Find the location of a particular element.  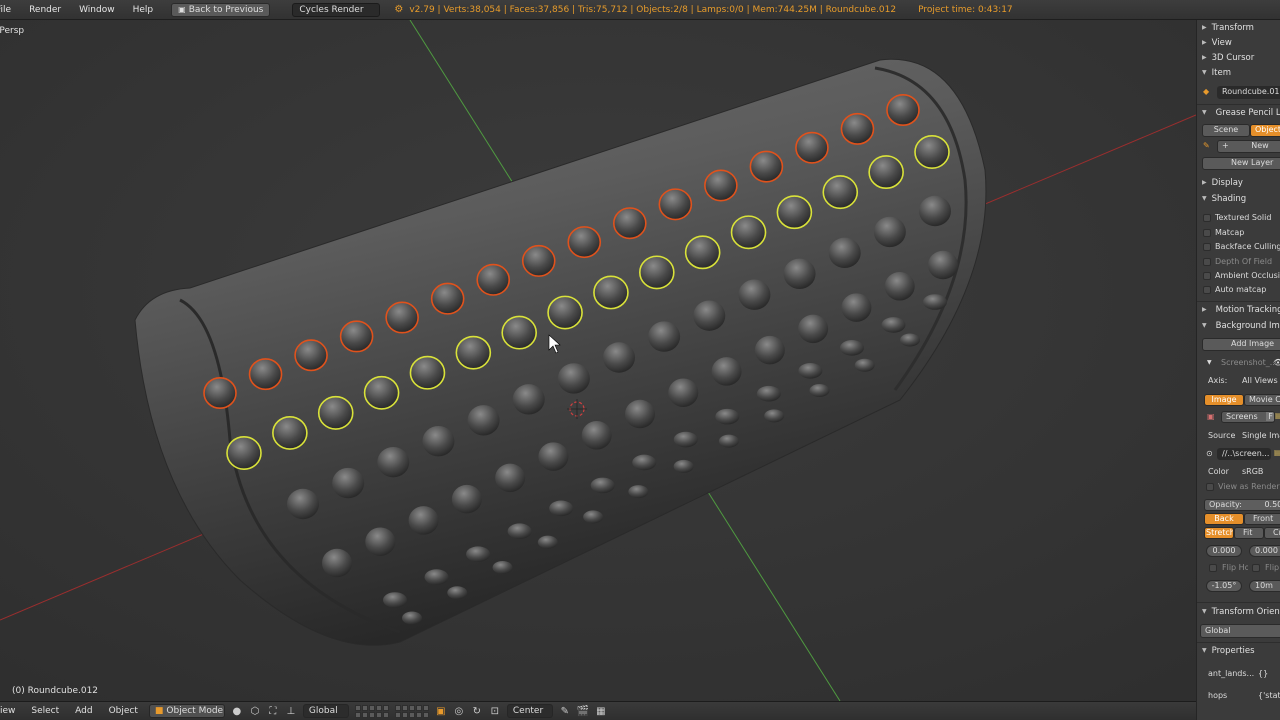

panel-display: ▶ Display is located at coordinates (1238, 182).